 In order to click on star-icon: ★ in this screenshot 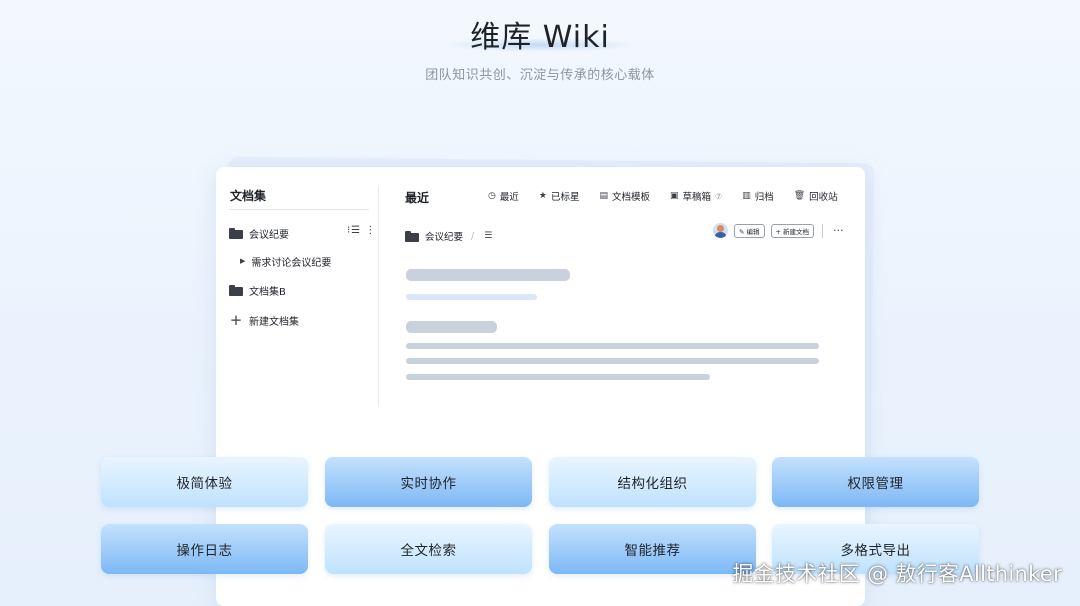, I will do `click(542, 196)`.